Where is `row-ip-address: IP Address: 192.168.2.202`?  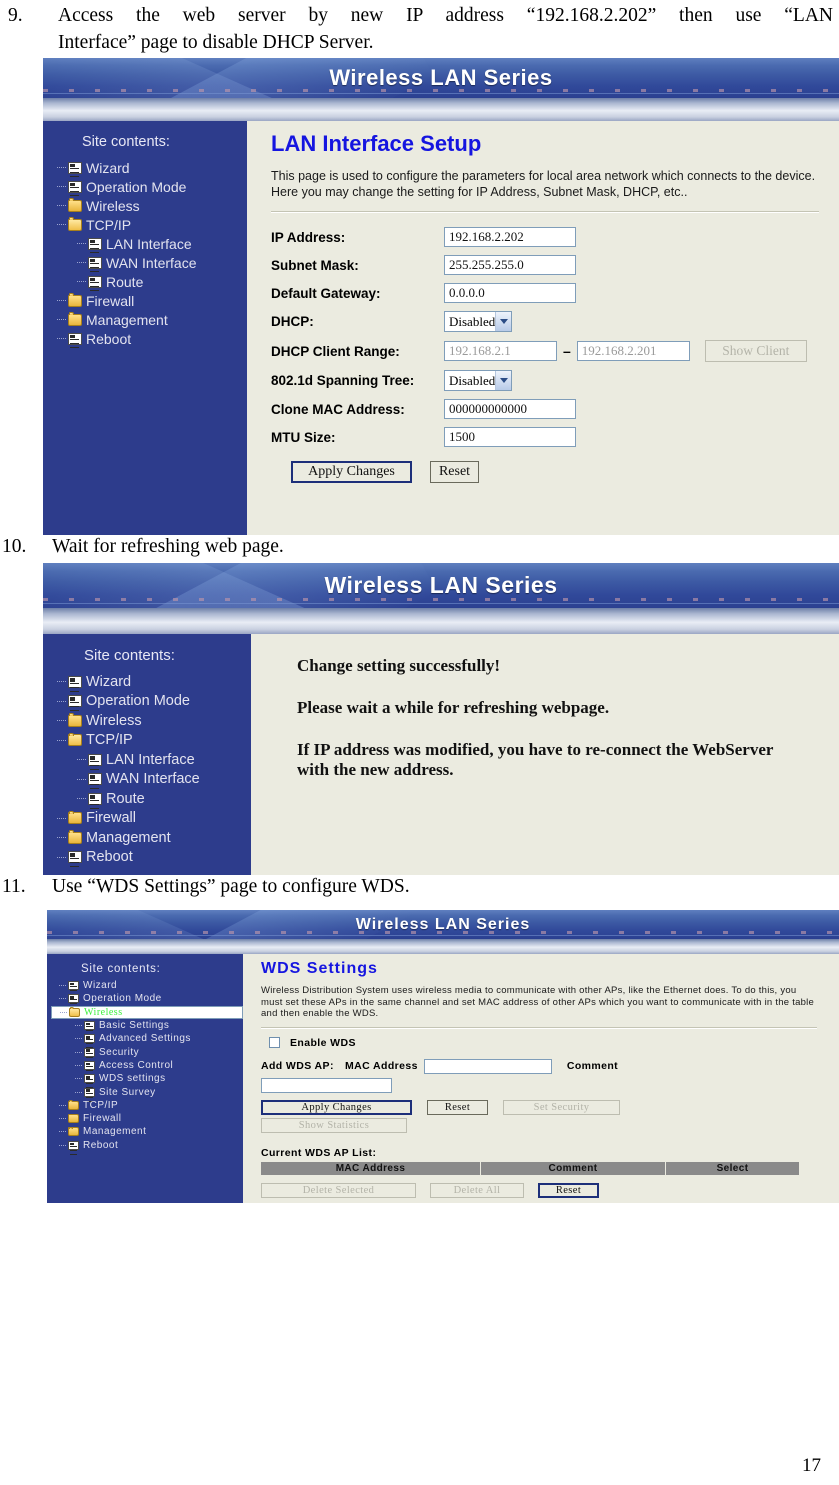
row-ip-address: IP Address: 192.168.2.202 is located at coordinates (555, 237).